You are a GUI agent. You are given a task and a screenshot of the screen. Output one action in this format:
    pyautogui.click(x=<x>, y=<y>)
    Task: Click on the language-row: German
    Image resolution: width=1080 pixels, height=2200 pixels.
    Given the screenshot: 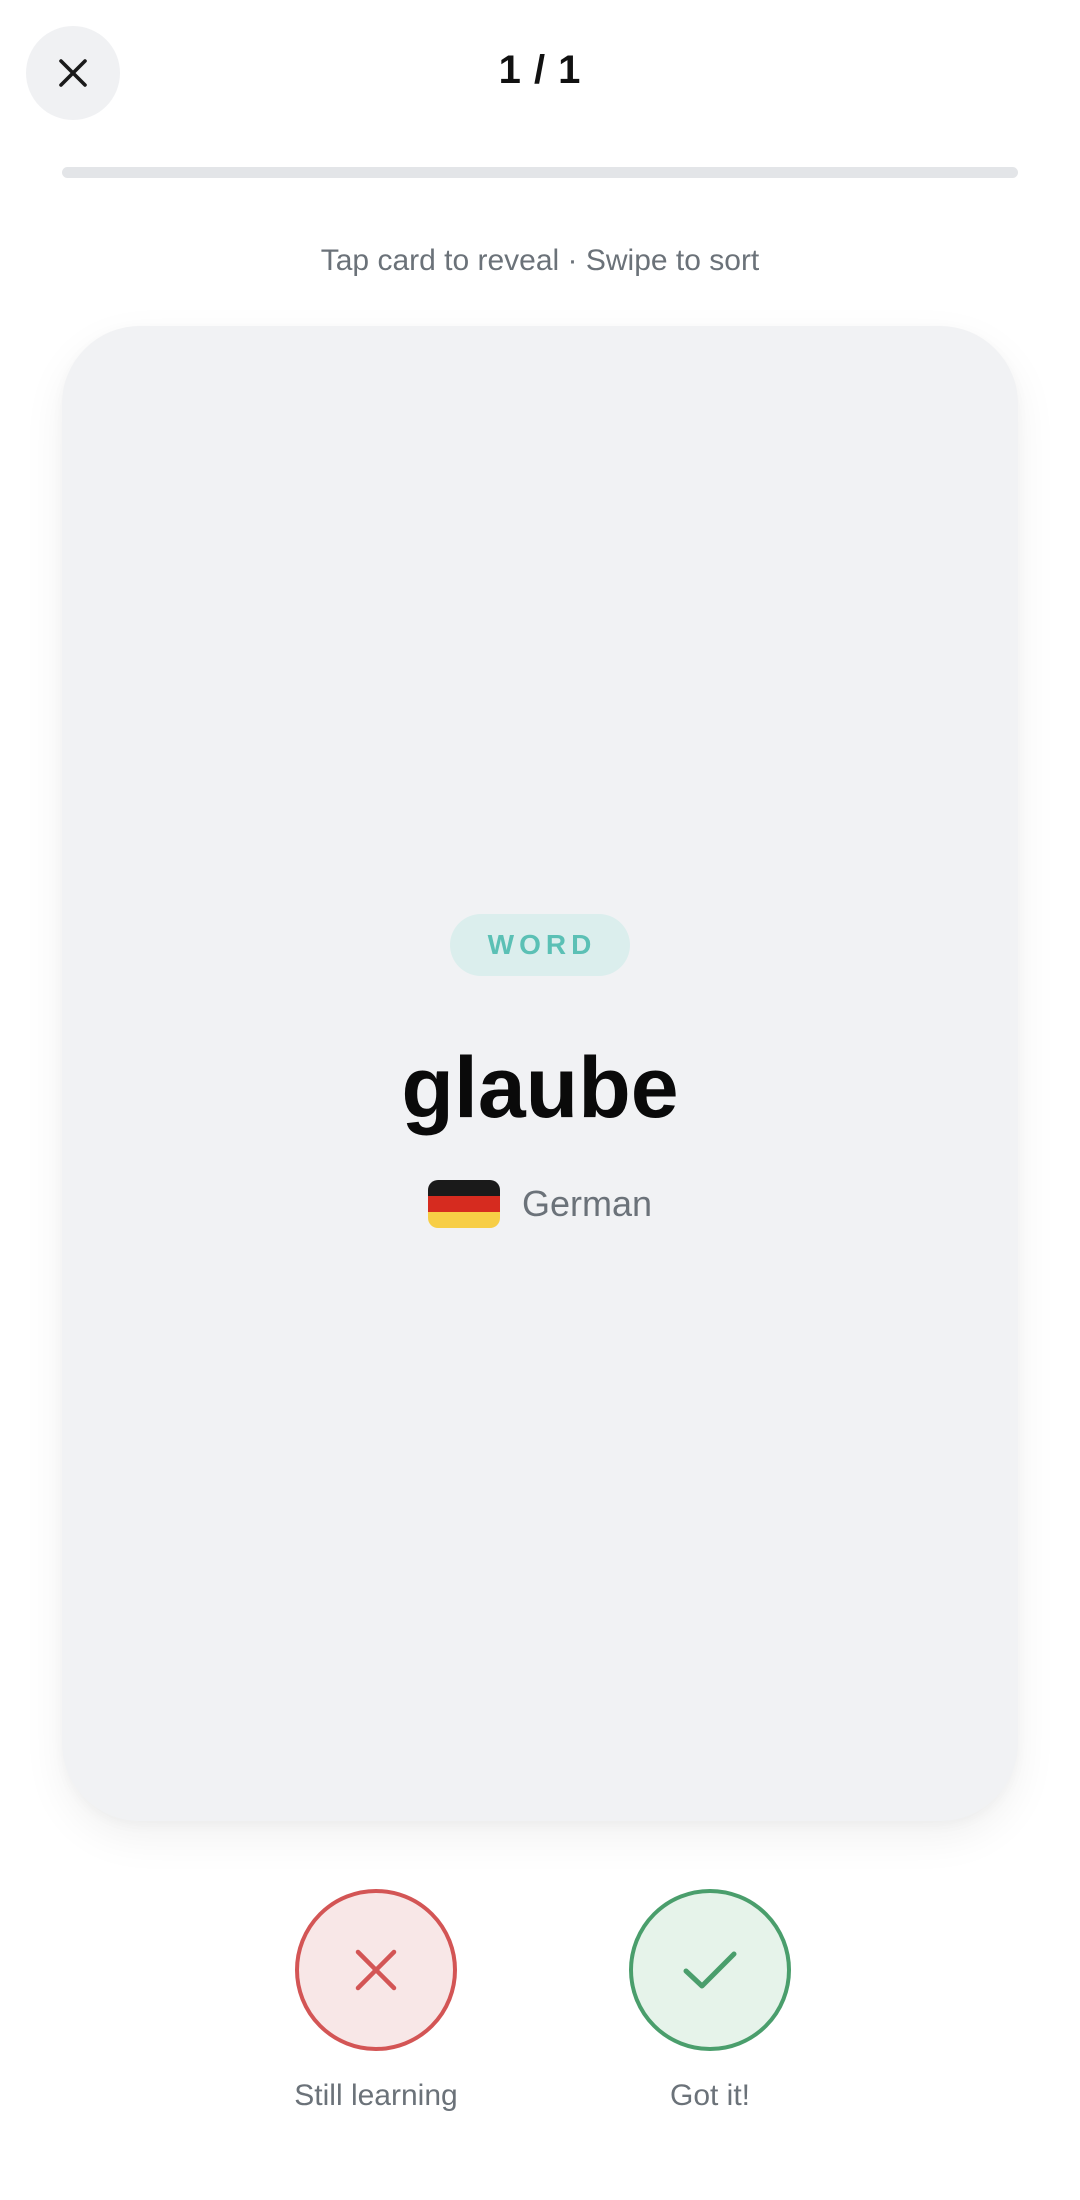 What is the action you would take?
    pyautogui.click(x=540, y=1204)
    